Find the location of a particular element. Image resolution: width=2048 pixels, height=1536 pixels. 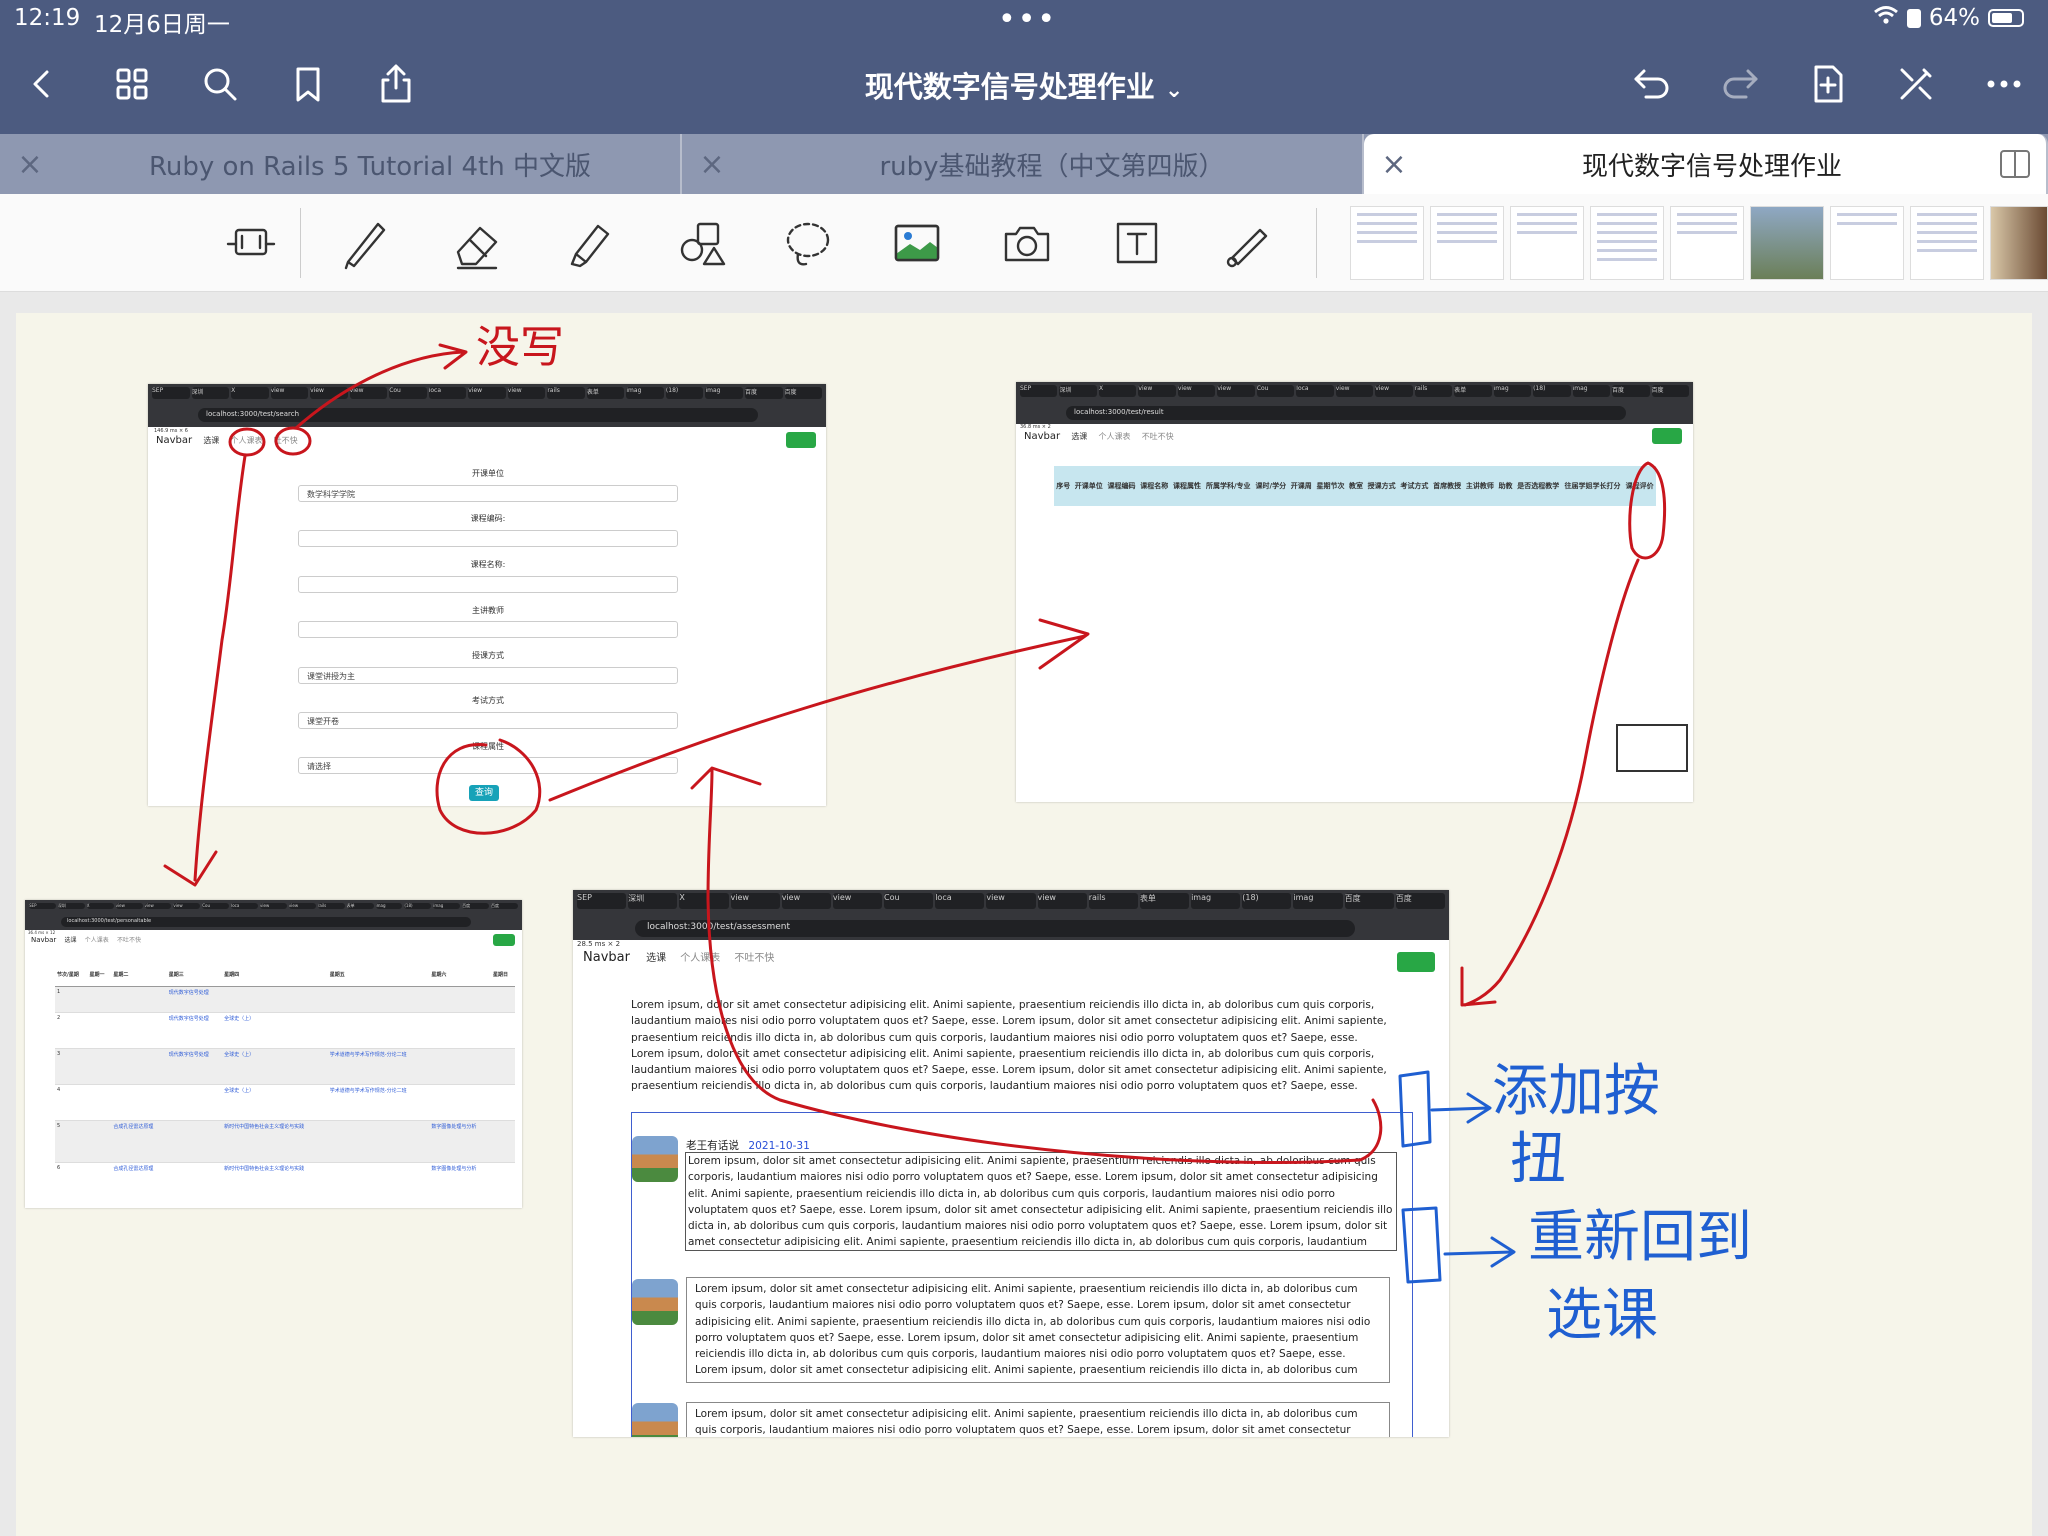

pen-icon is located at coordinates (365, 243).